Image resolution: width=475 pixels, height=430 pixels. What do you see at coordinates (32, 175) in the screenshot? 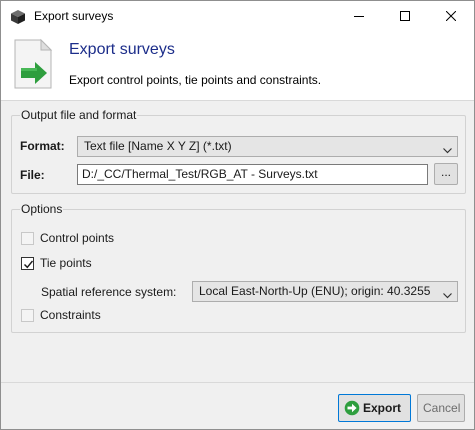
I see `file-label: File:` at bounding box center [32, 175].